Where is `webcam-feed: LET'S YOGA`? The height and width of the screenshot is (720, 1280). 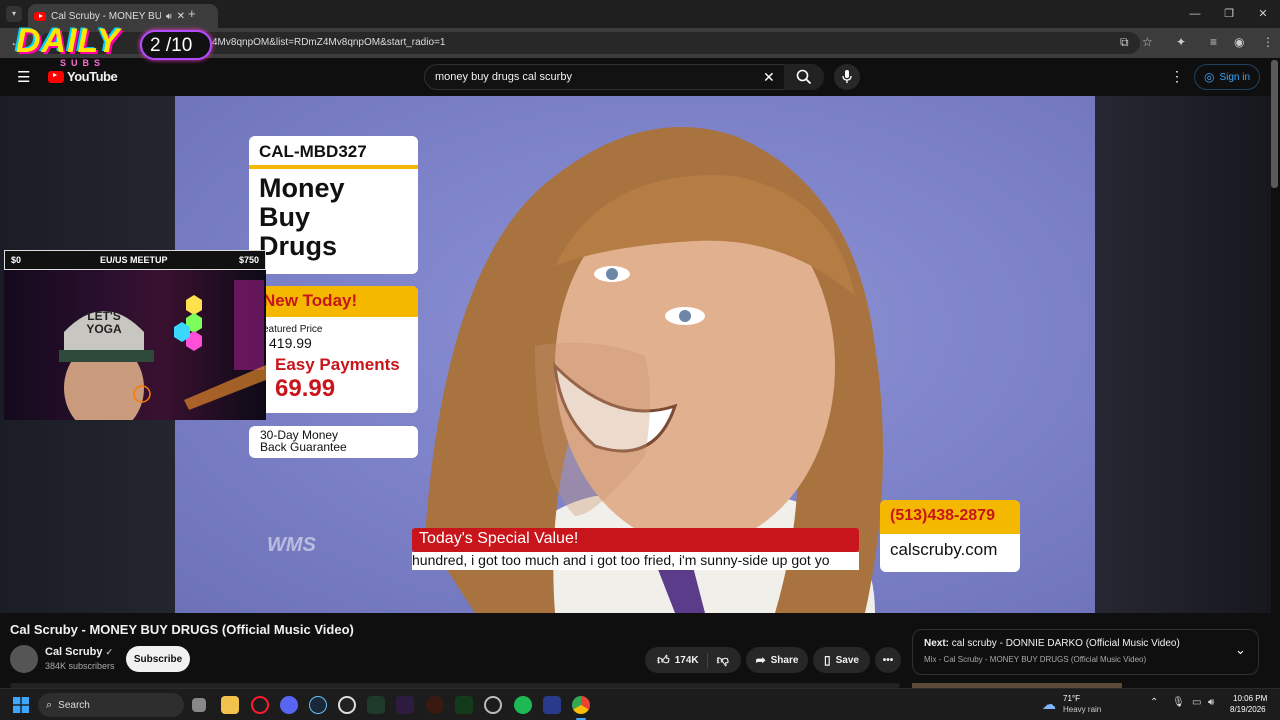
webcam-feed: LET'S YOGA is located at coordinates (135, 345).